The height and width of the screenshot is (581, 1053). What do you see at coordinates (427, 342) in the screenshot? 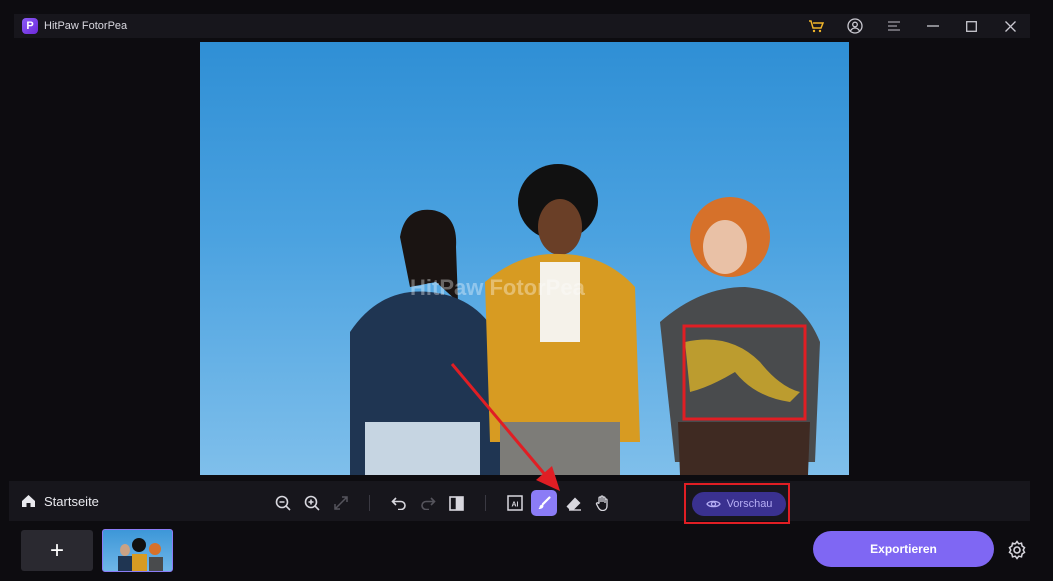
I see `person-left` at bounding box center [427, 342].